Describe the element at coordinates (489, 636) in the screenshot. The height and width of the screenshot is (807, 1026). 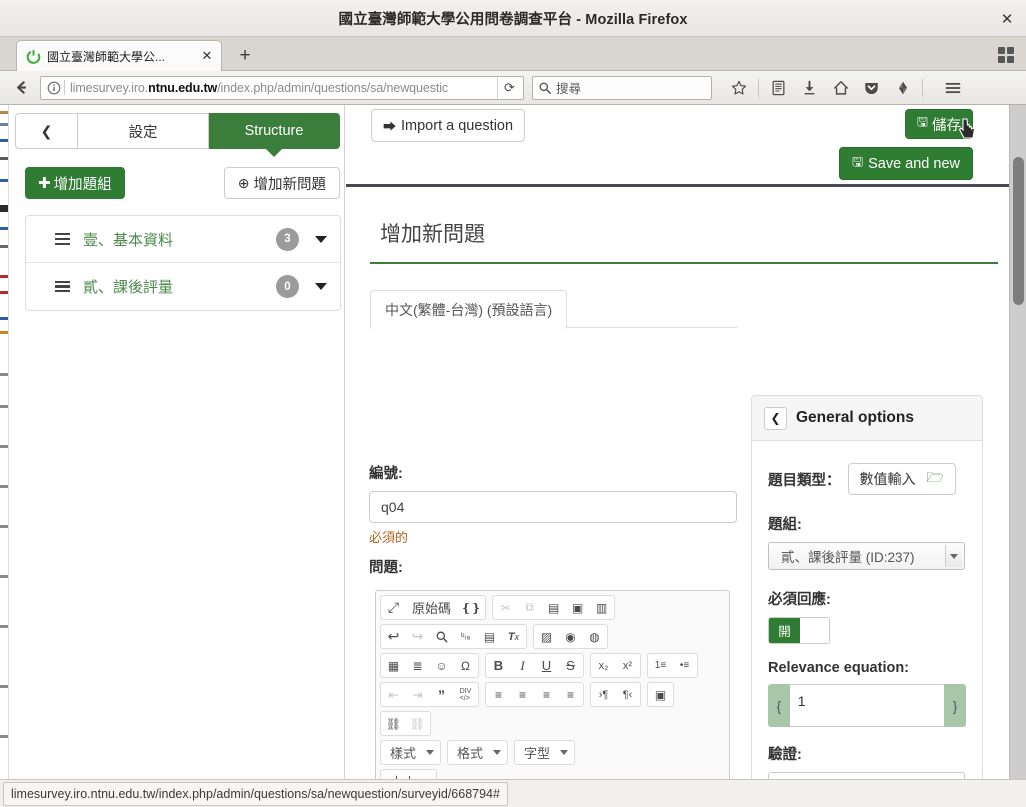
I see `select-all-icon: ▤` at that location.